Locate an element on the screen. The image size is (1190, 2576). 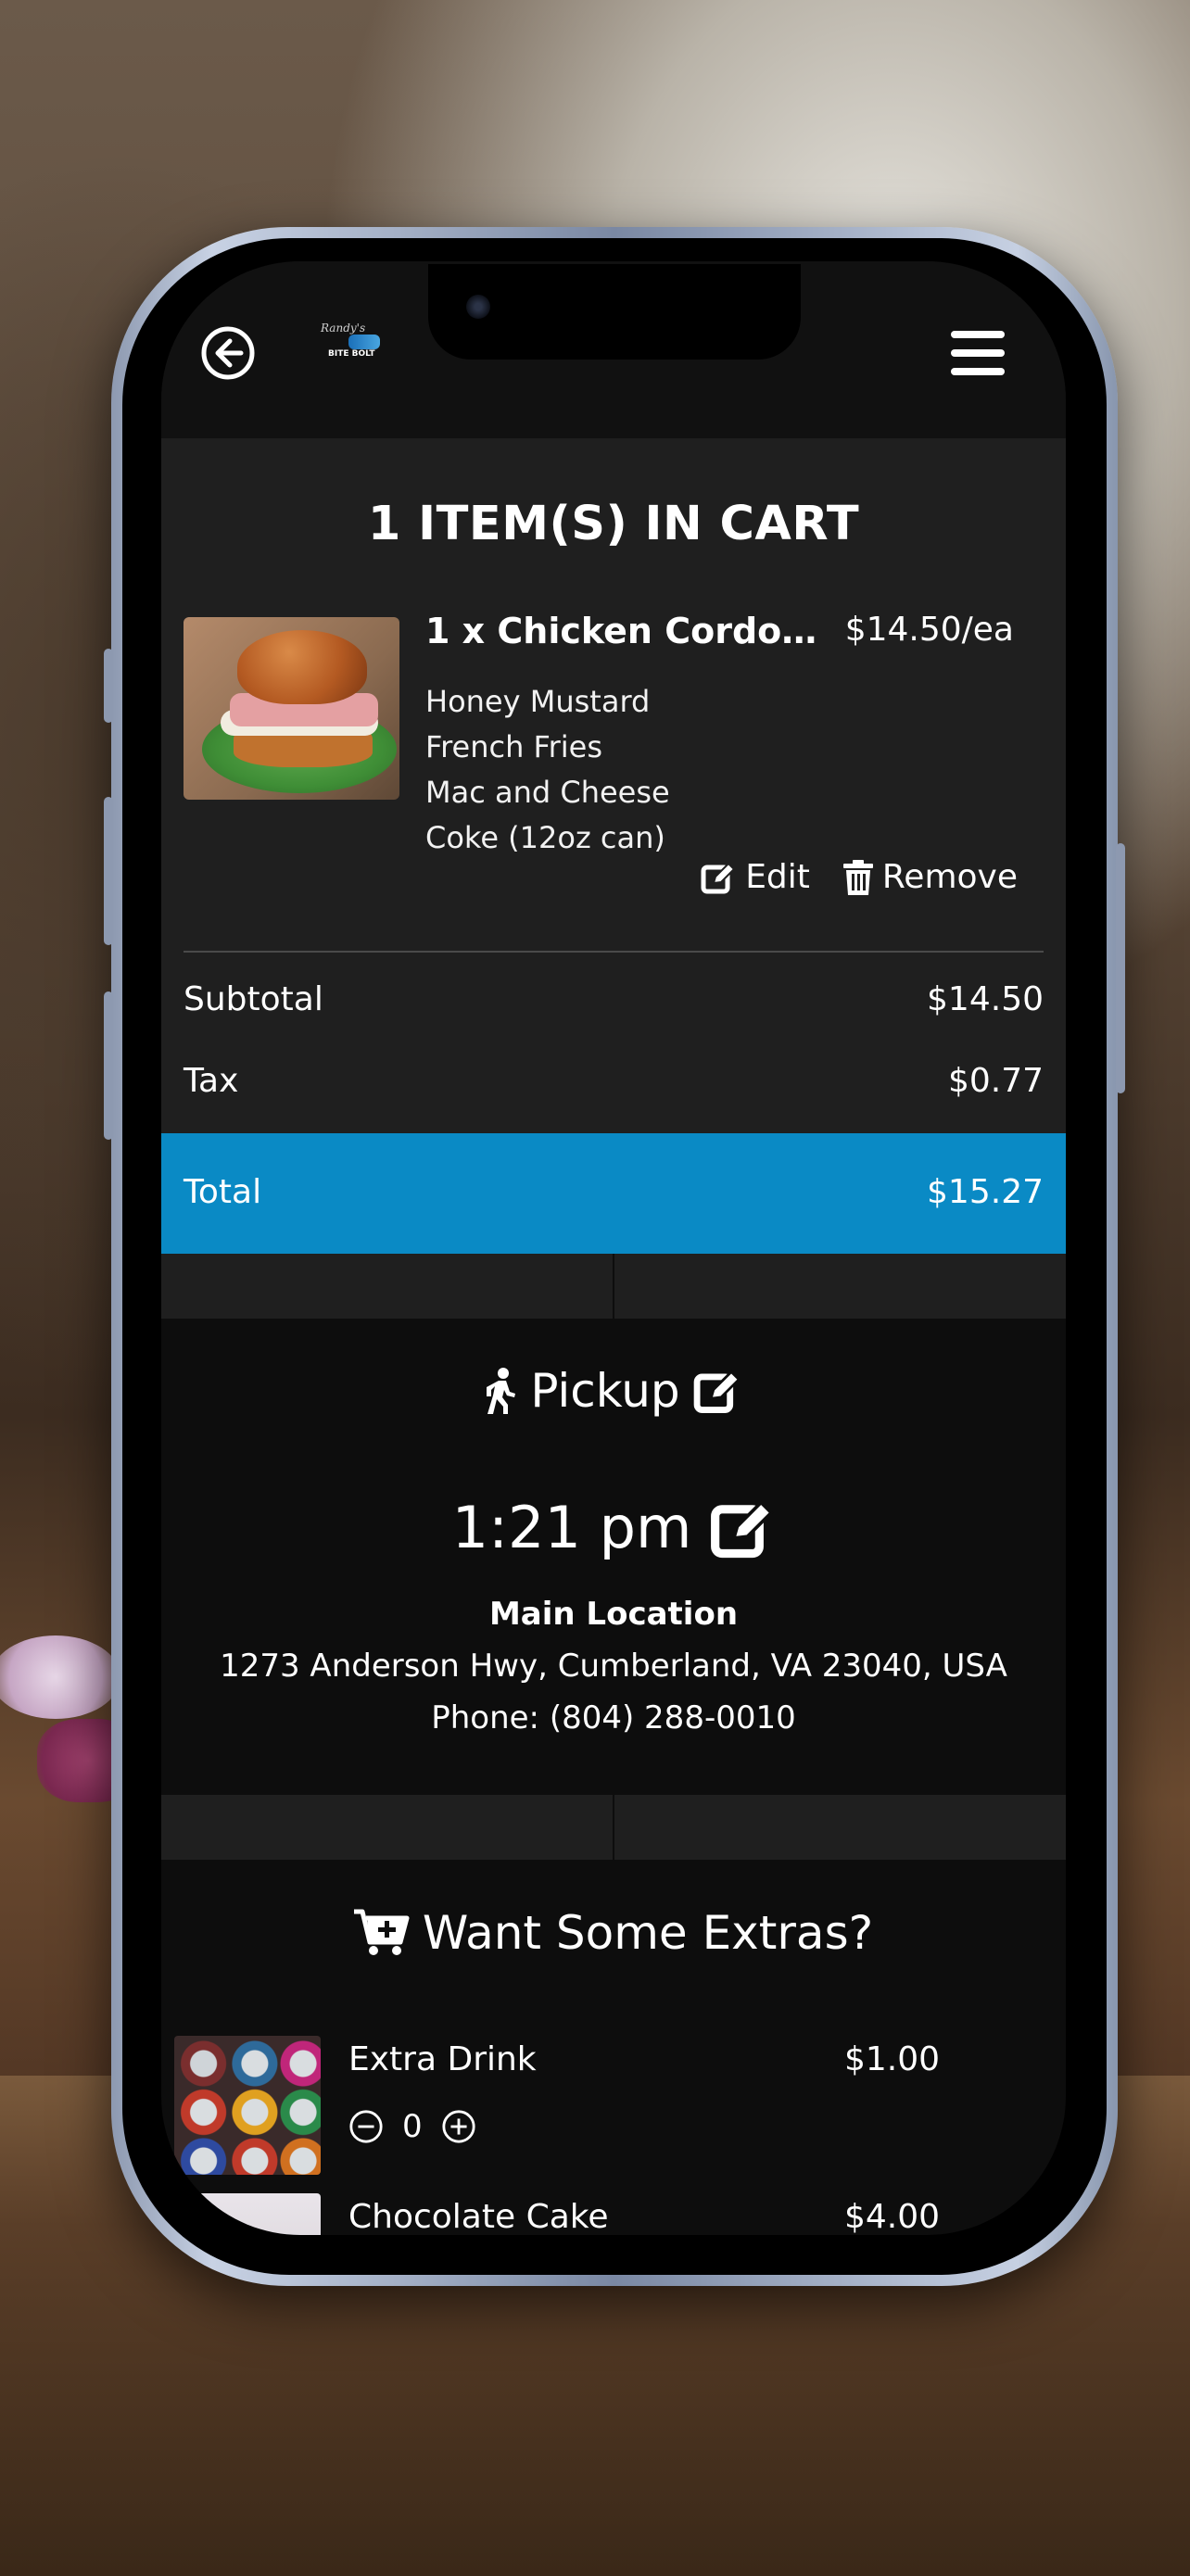
extra-item-price: $4.00 is located at coordinates (891, 2216).